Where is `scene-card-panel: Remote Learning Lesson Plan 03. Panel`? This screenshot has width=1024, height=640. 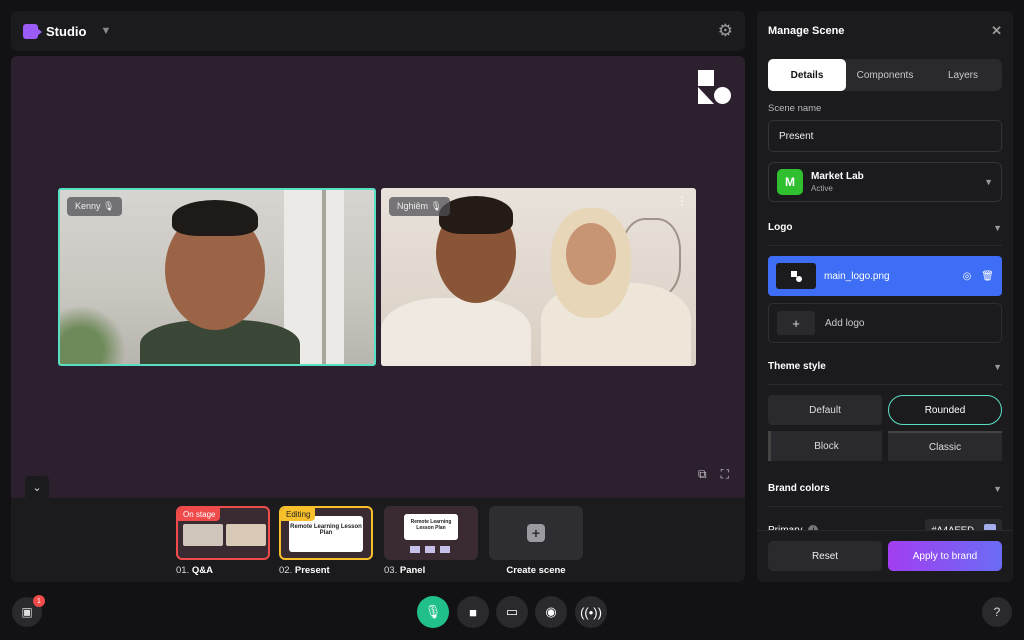 scene-card-panel: Remote Learning Lesson Plan 03. Panel is located at coordinates (431, 541).